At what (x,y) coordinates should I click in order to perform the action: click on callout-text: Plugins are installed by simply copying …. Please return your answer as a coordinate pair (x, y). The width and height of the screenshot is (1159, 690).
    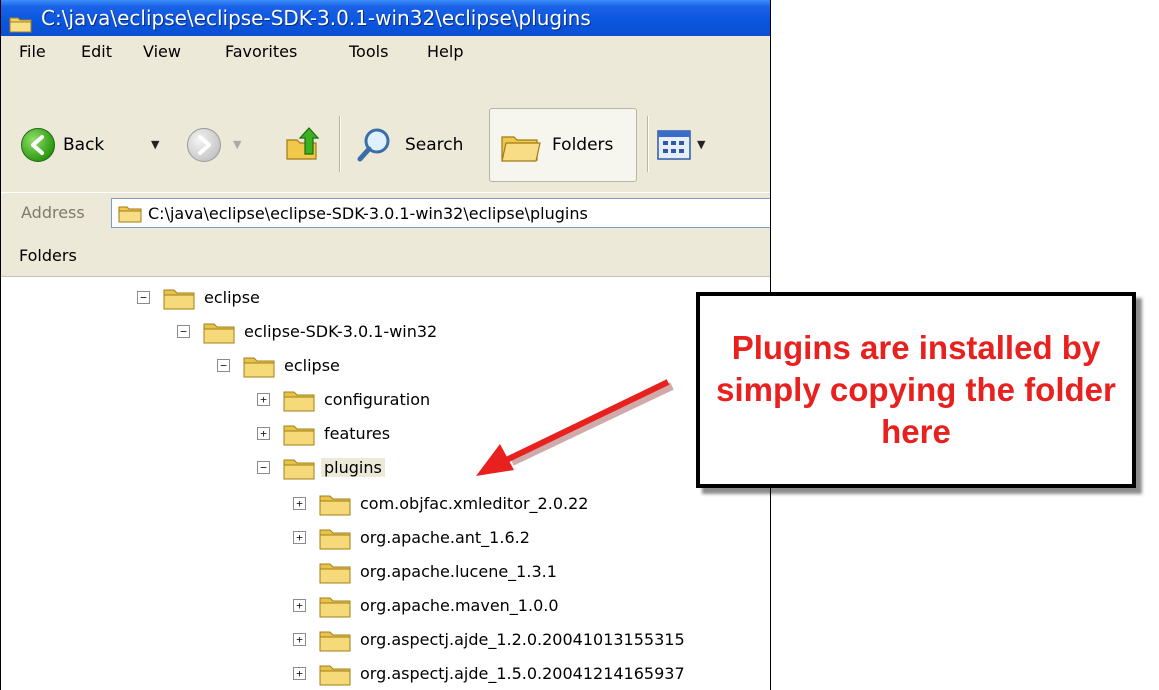
    Looking at the image, I should click on (916, 389).